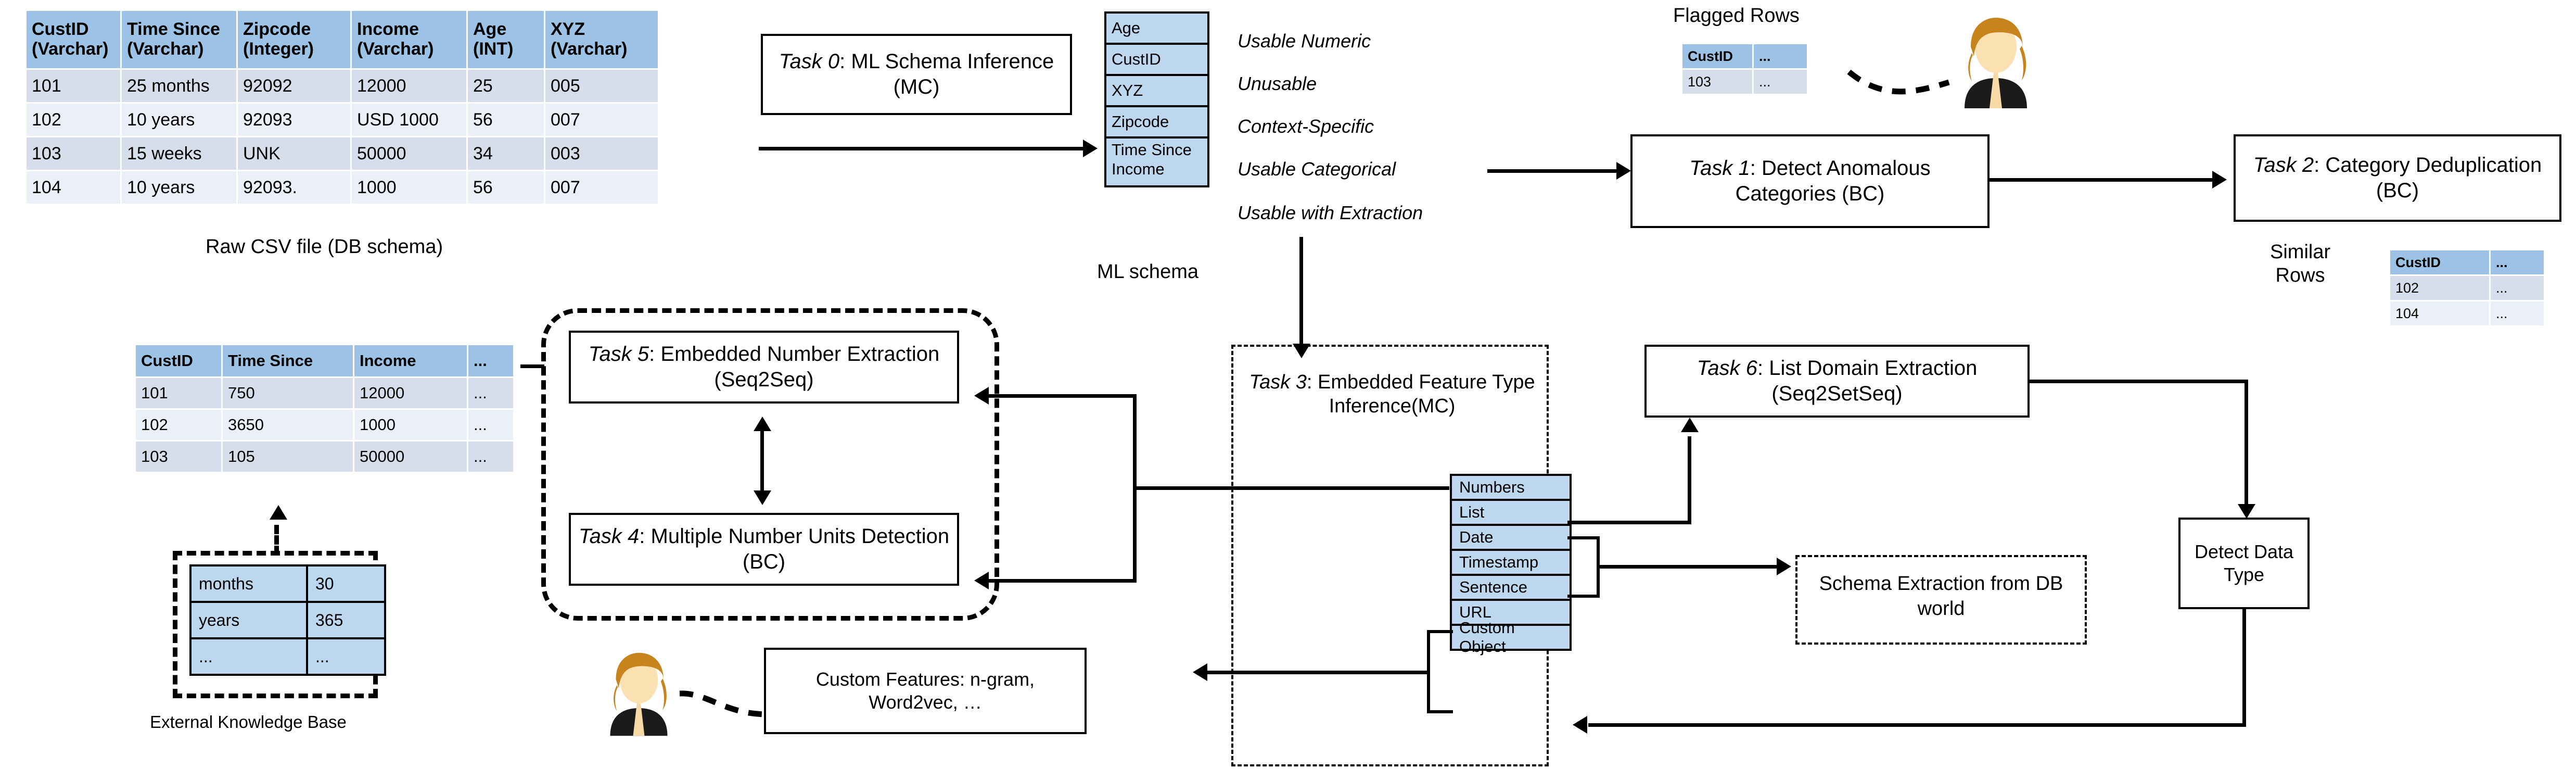 This screenshot has height=781, width=2576. Describe the element at coordinates (1147, 272) in the screenshot. I see `ml-schema-caption: ML schema` at that location.